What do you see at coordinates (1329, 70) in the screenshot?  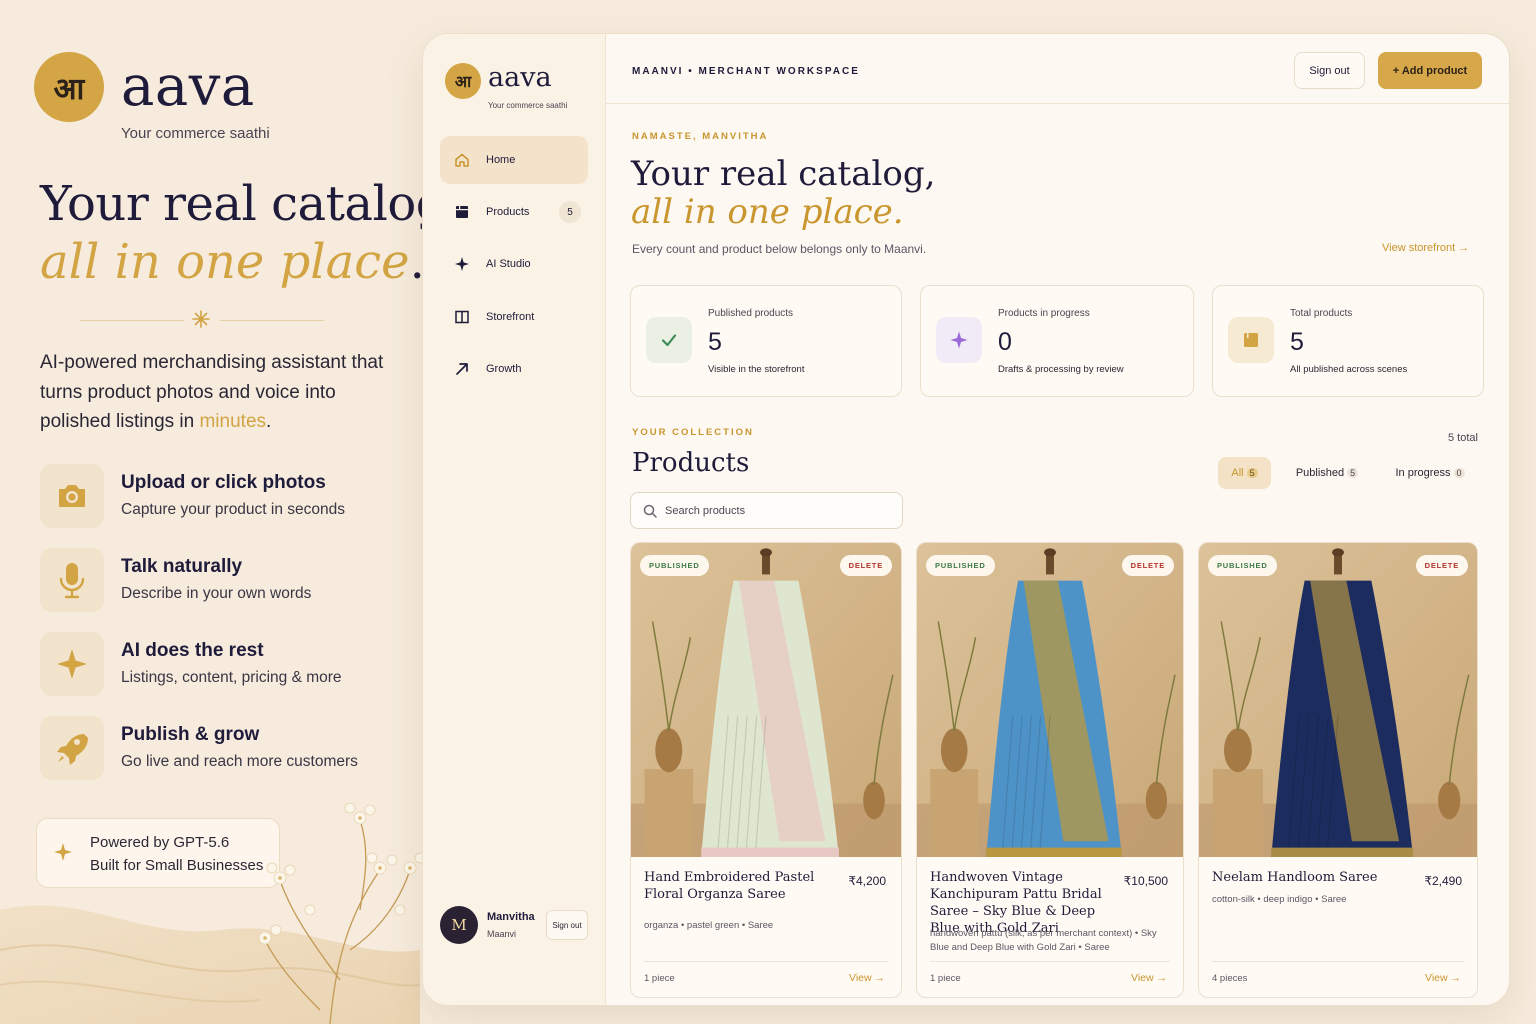 I see `signout-button: Sign out` at bounding box center [1329, 70].